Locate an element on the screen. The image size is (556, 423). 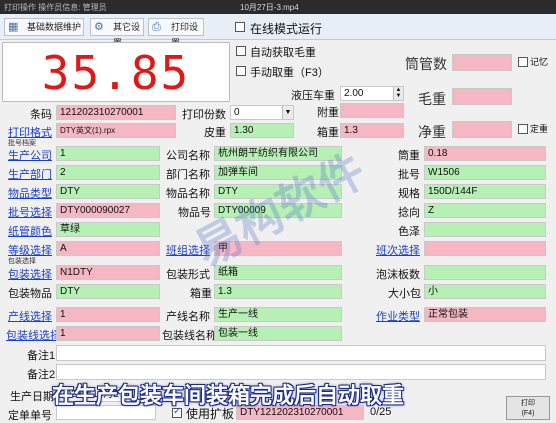
base-data-button: ▦ 基础数据维护 is located at coordinates (44, 27).